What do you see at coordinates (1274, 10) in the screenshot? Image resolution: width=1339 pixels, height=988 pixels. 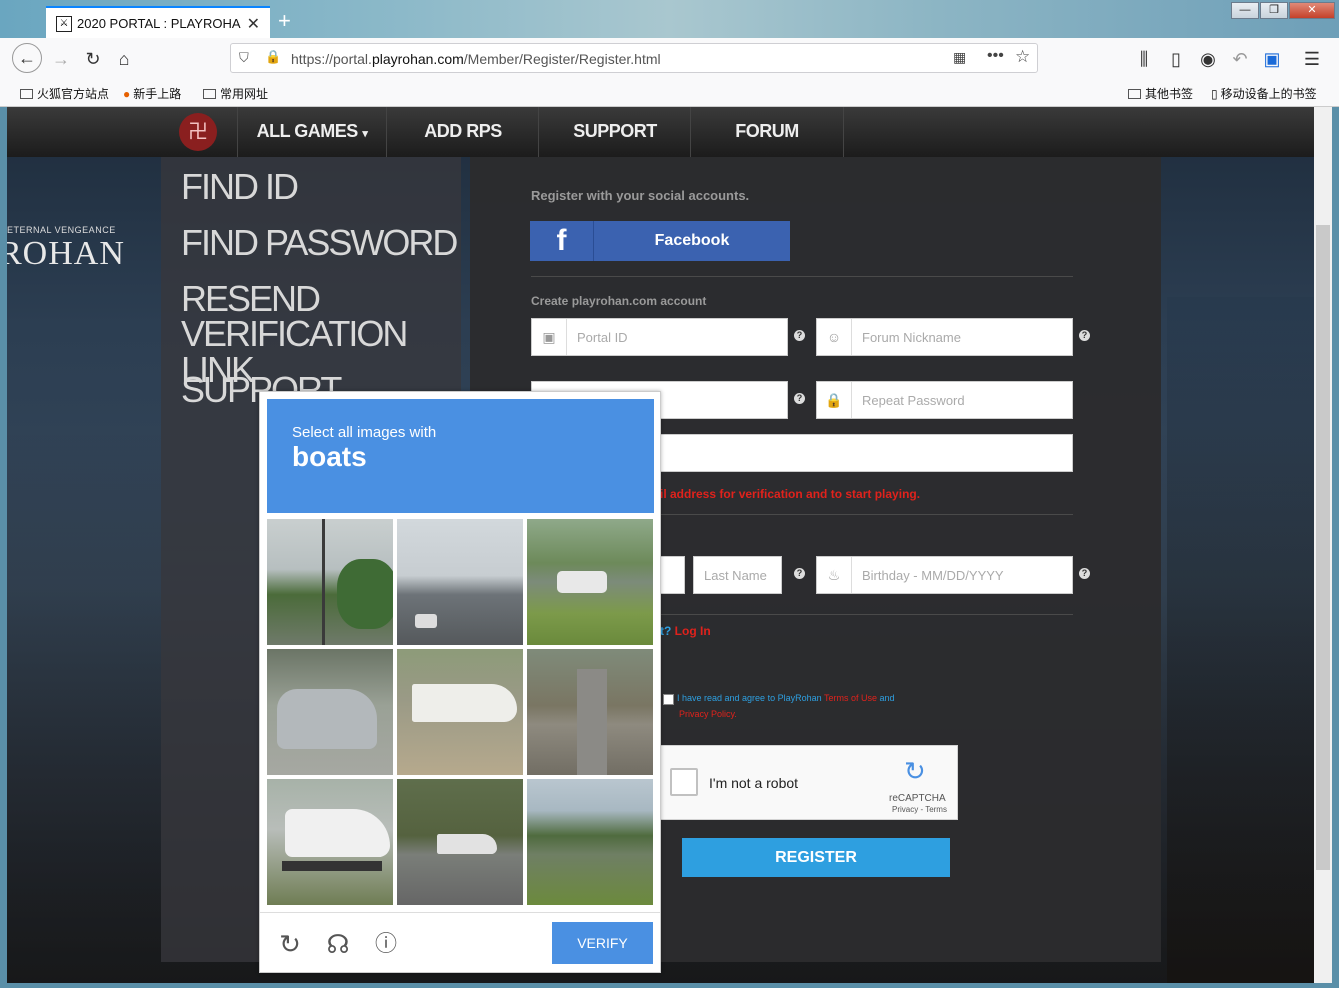 I see `maximize-button: ❐` at bounding box center [1274, 10].